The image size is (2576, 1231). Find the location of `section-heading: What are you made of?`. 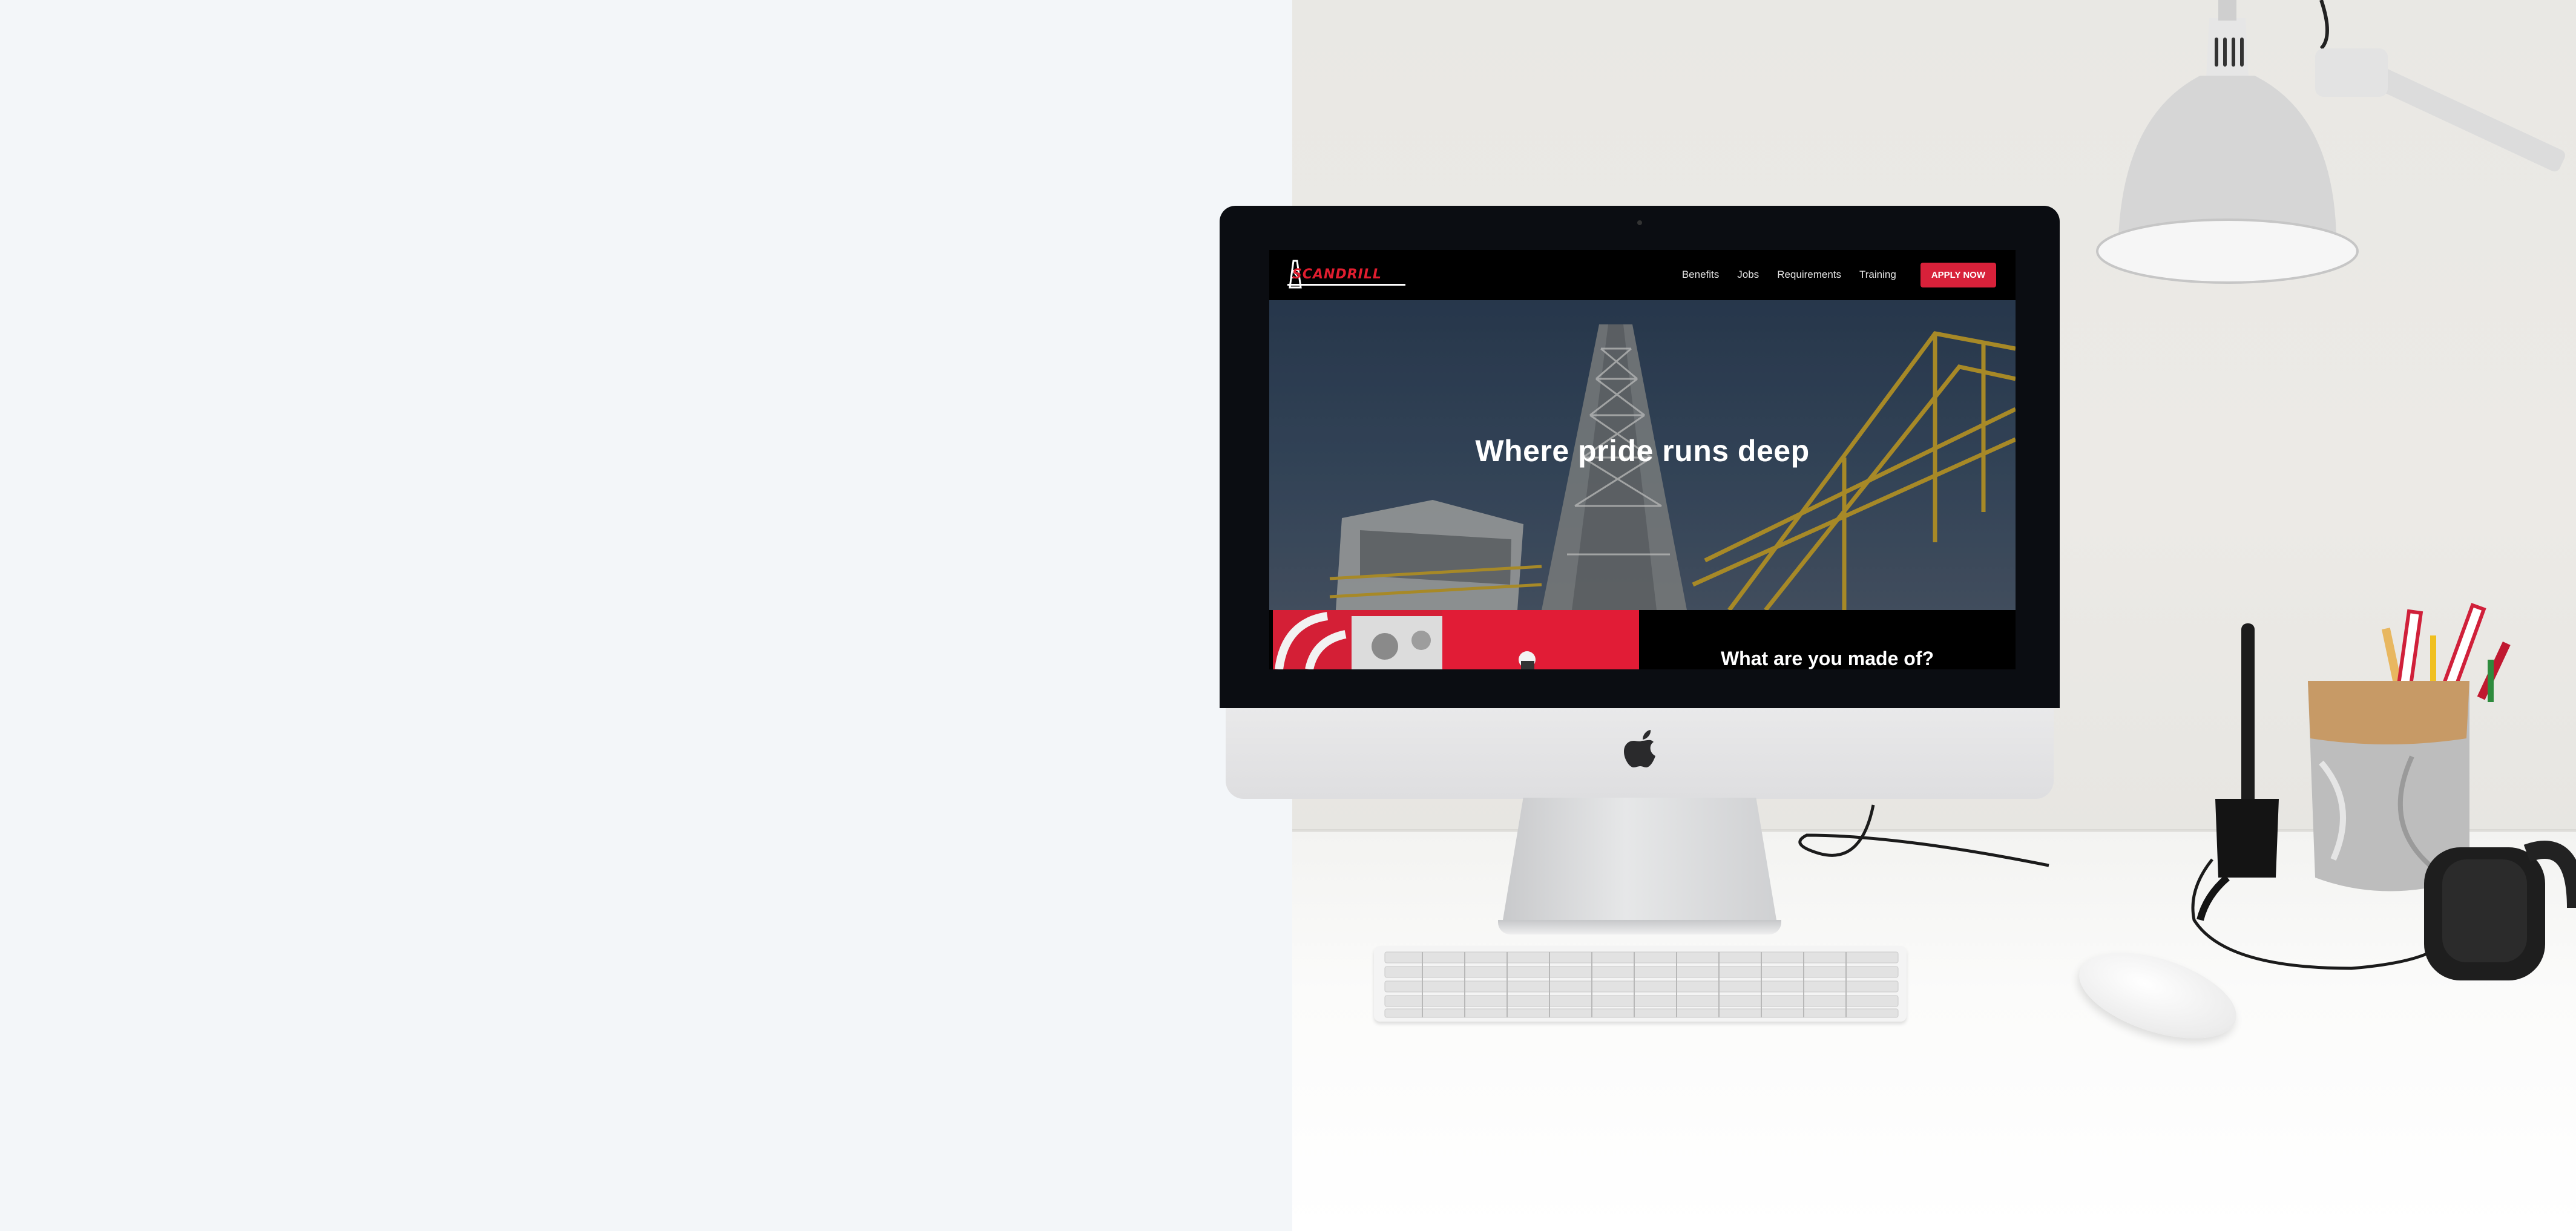

section-heading: What are you made of? is located at coordinates (1827, 658).